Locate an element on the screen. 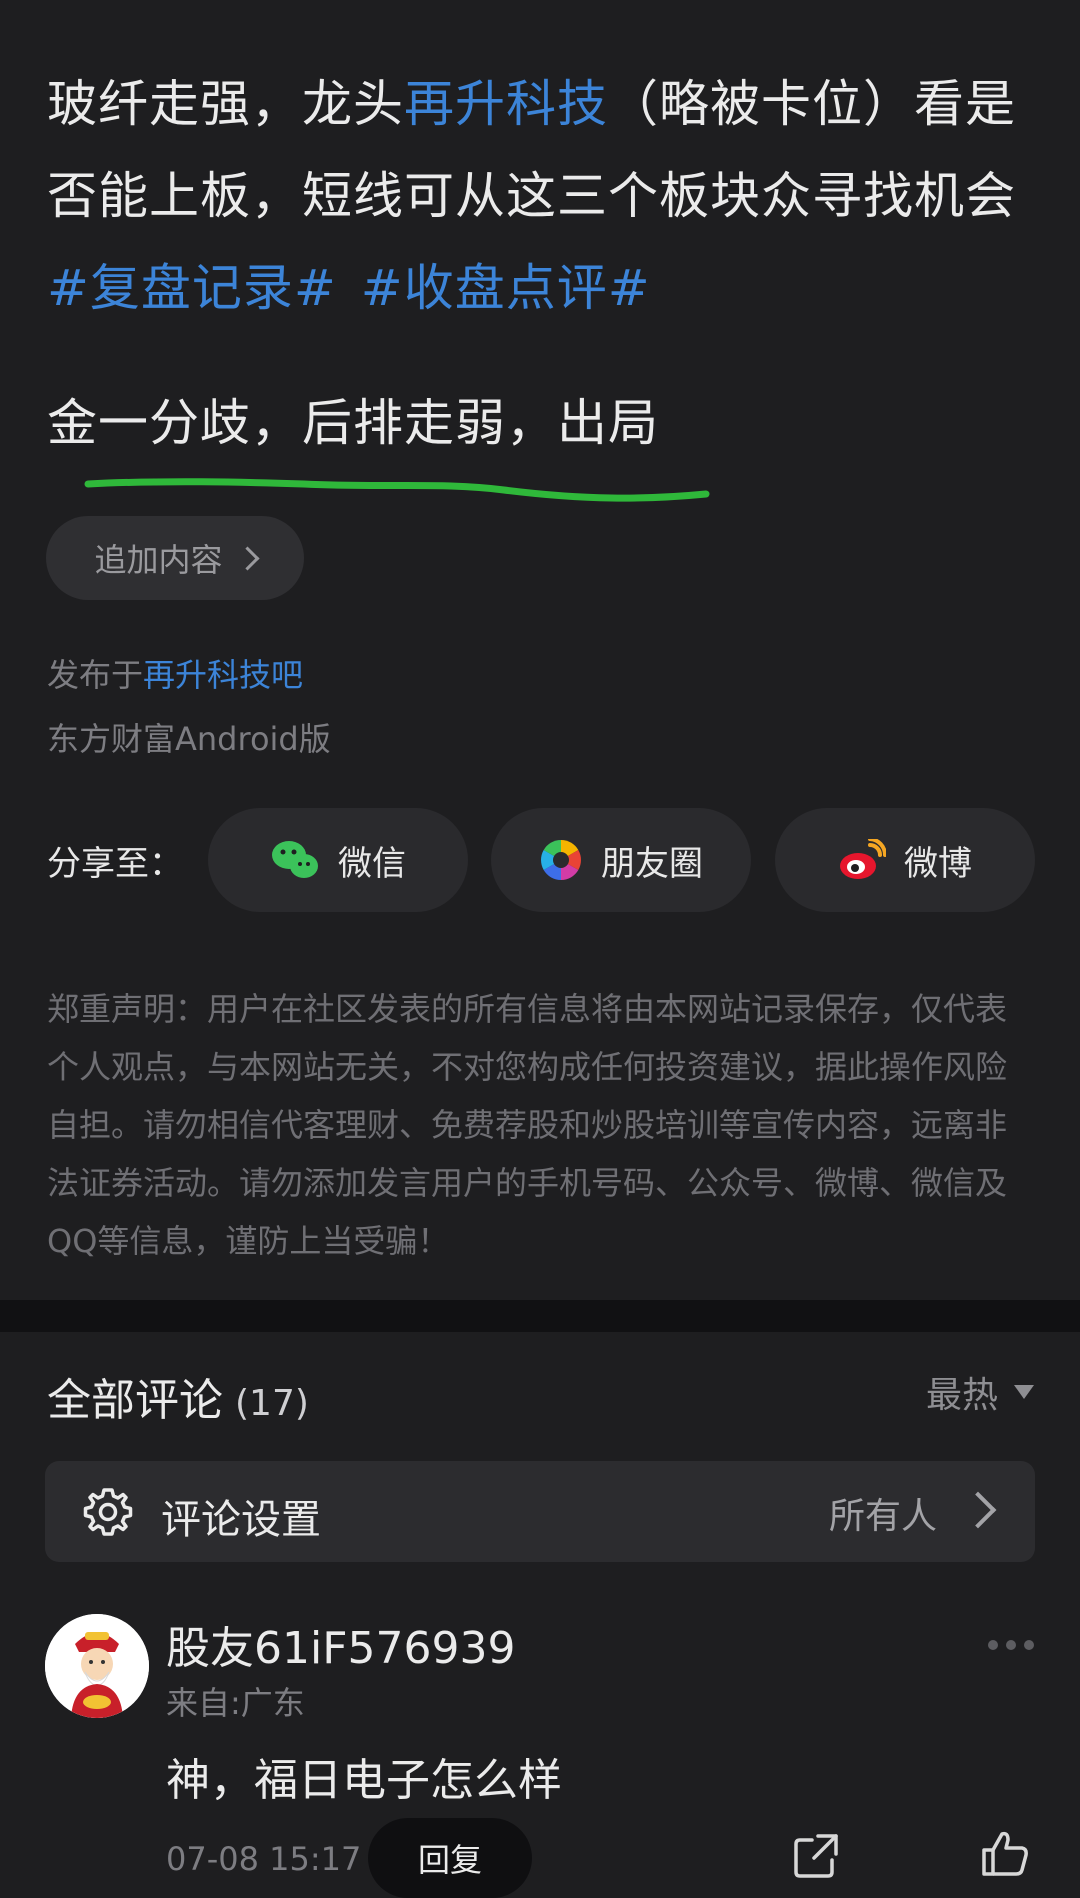  comment-username: 股友61iF576939 is located at coordinates (341, 1644).